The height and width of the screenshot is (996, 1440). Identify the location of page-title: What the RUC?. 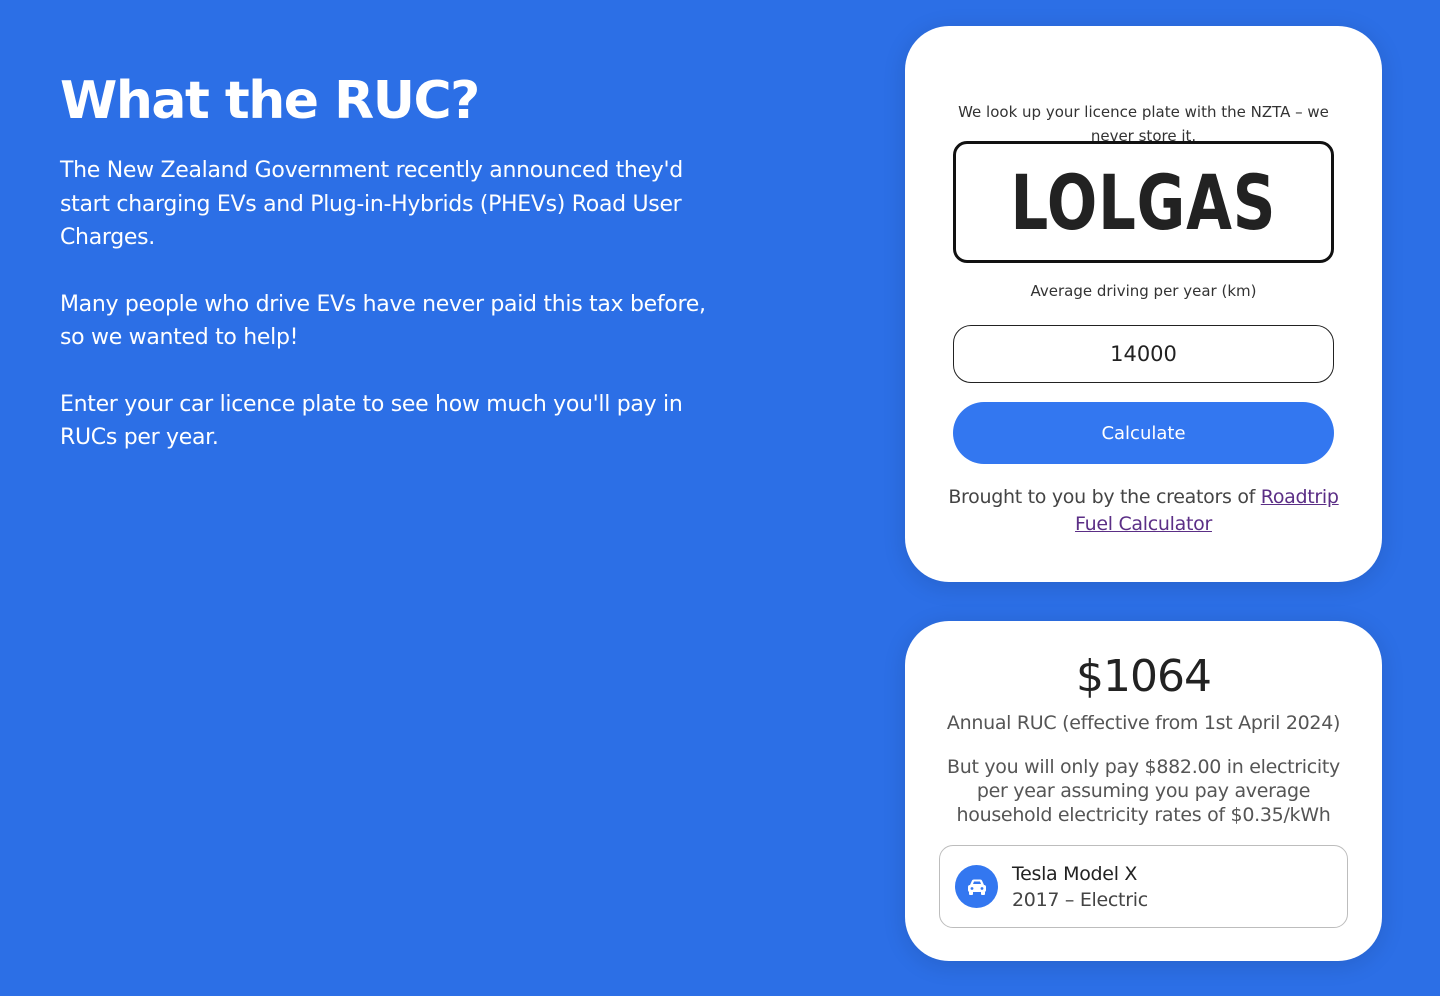
(270, 101).